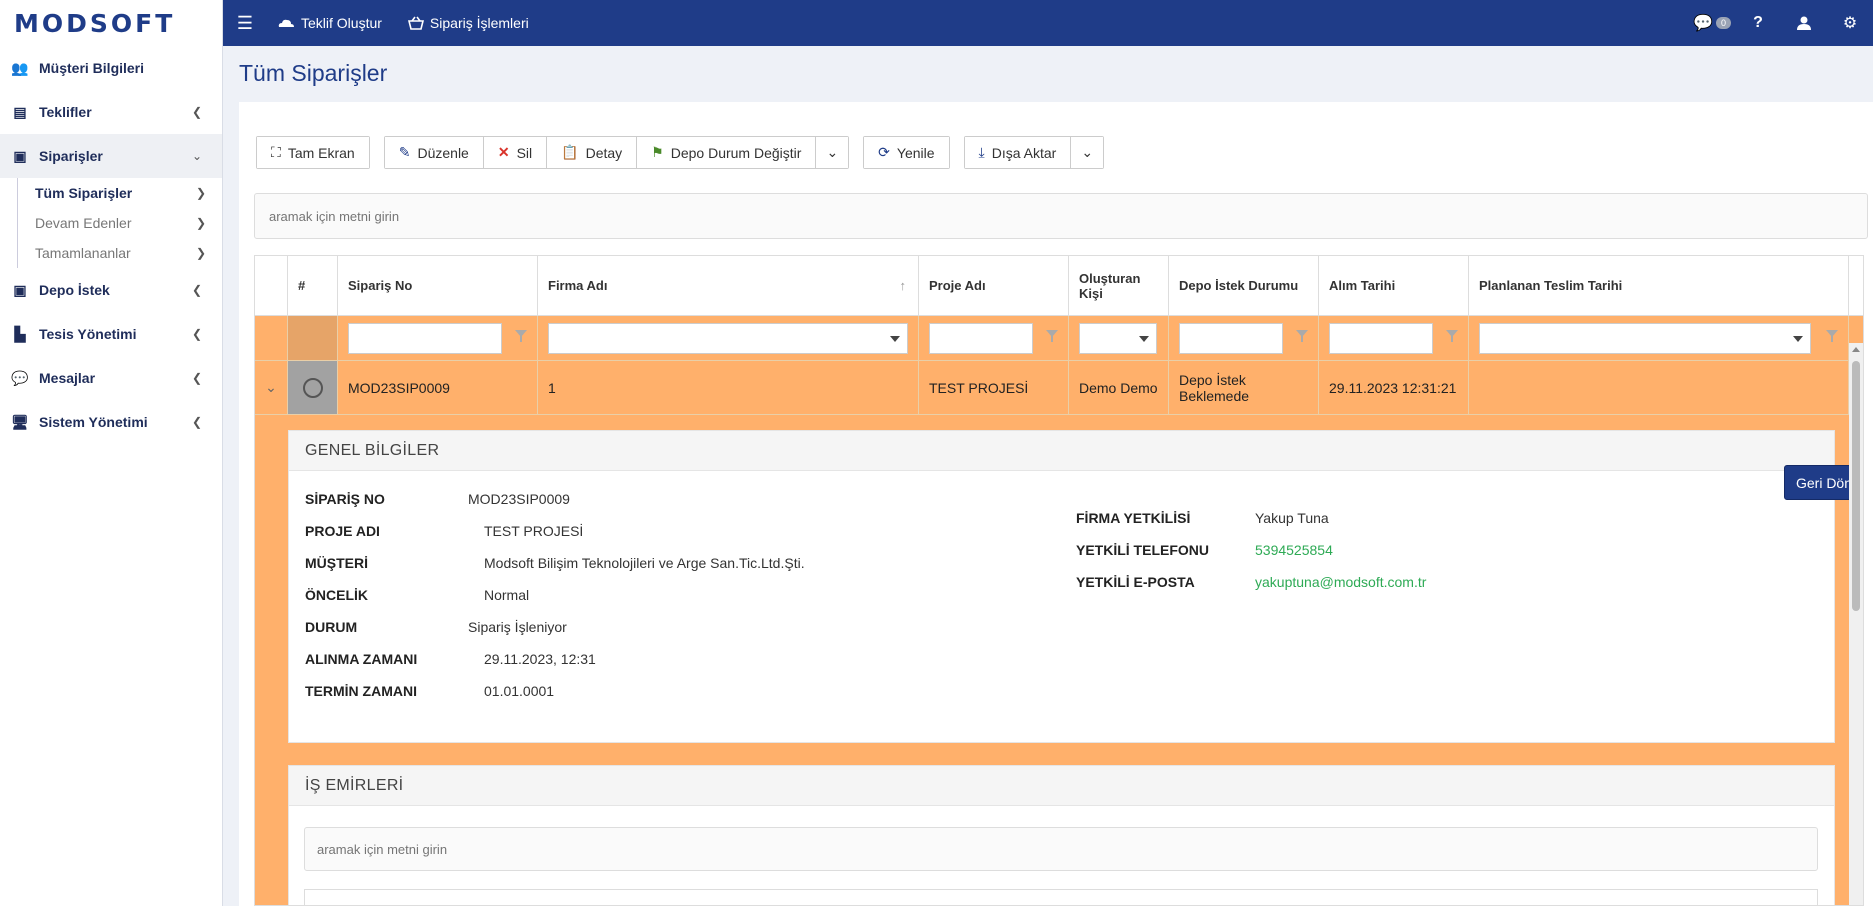 This screenshot has height=906, width=1873. I want to click on info-label: SİPARİŞ NO, so click(345, 499).